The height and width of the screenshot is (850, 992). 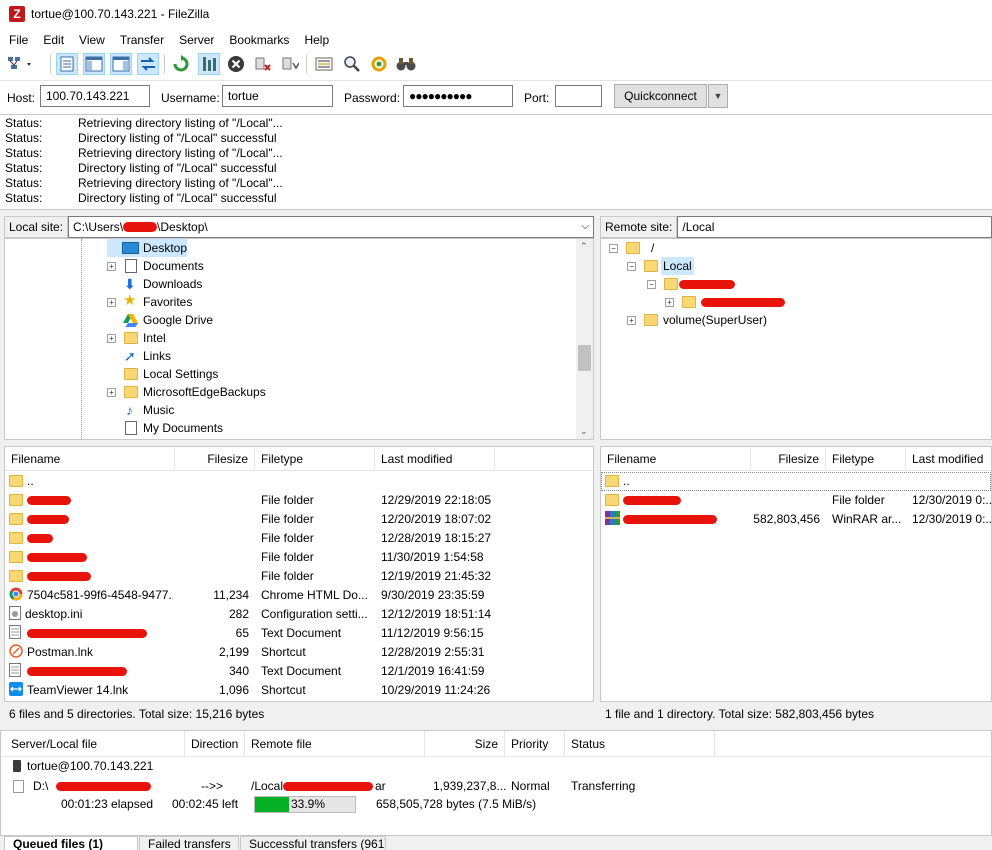 What do you see at coordinates (233, 690) in the screenshot?
I see `file-size: 1,096` at bounding box center [233, 690].